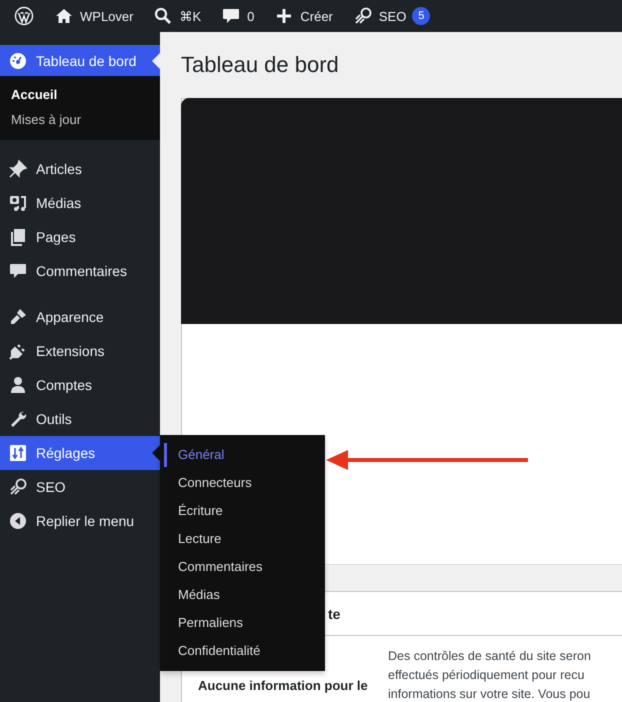  What do you see at coordinates (242, 567) in the screenshot?
I see `submenu-item: Commentaires` at bounding box center [242, 567].